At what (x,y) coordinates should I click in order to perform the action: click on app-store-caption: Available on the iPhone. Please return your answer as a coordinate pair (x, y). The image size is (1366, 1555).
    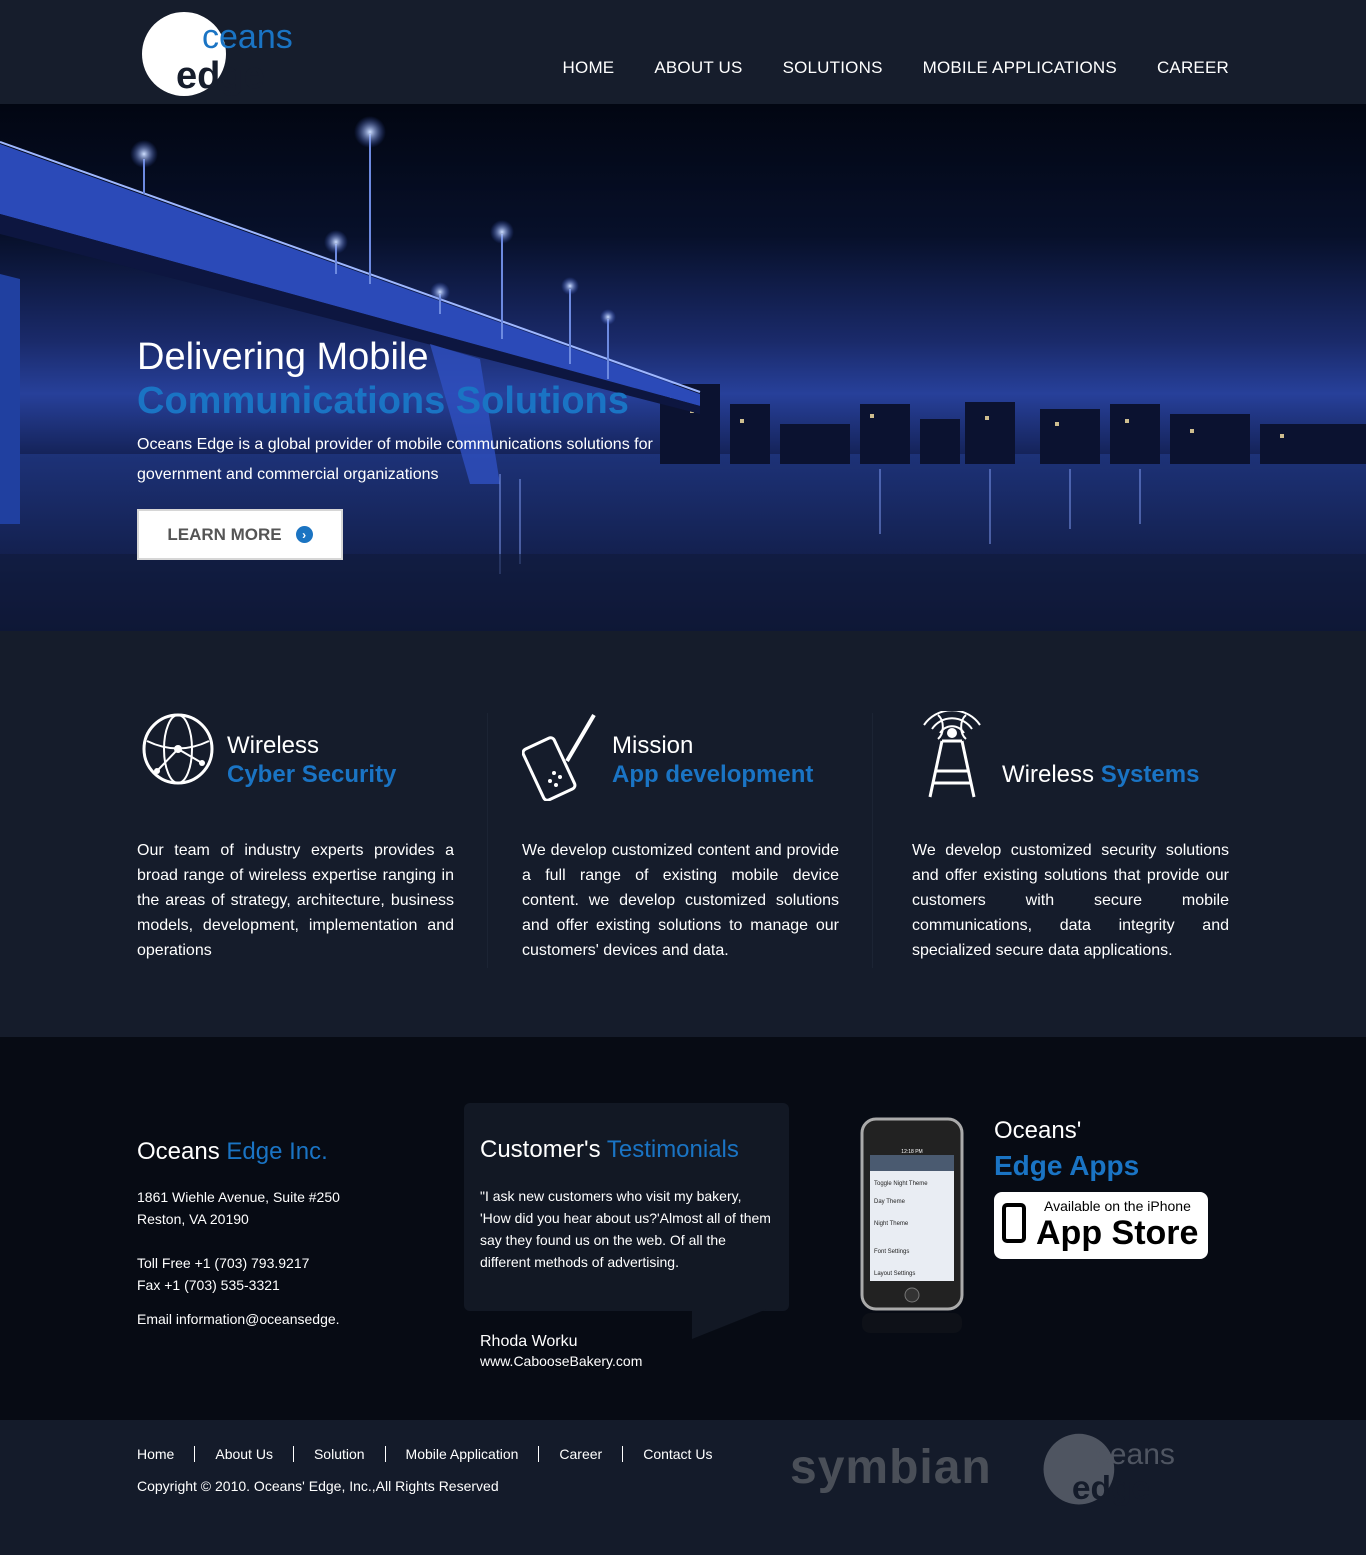
    Looking at the image, I should click on (1117, 1206).